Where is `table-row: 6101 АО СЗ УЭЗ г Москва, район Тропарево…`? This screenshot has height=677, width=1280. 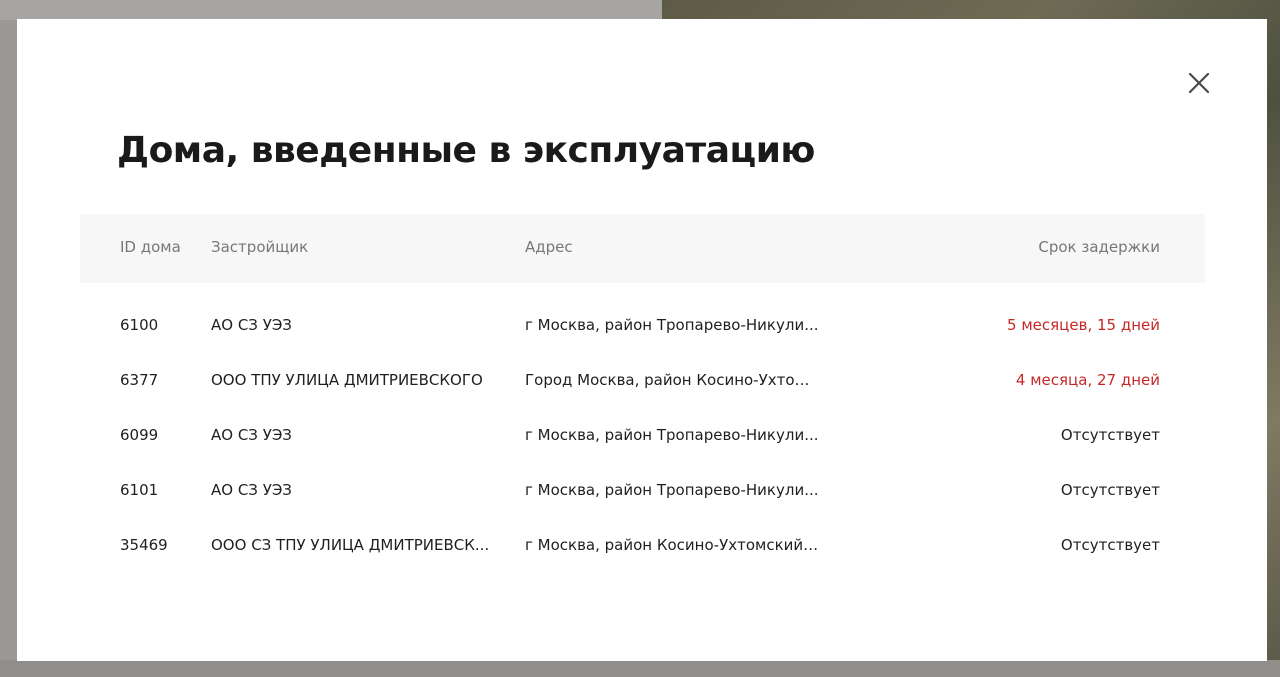
table-row: 6101 АО СЗ УЭЗ г Москва, район Тропарево… is located at coordinates (642, 490).